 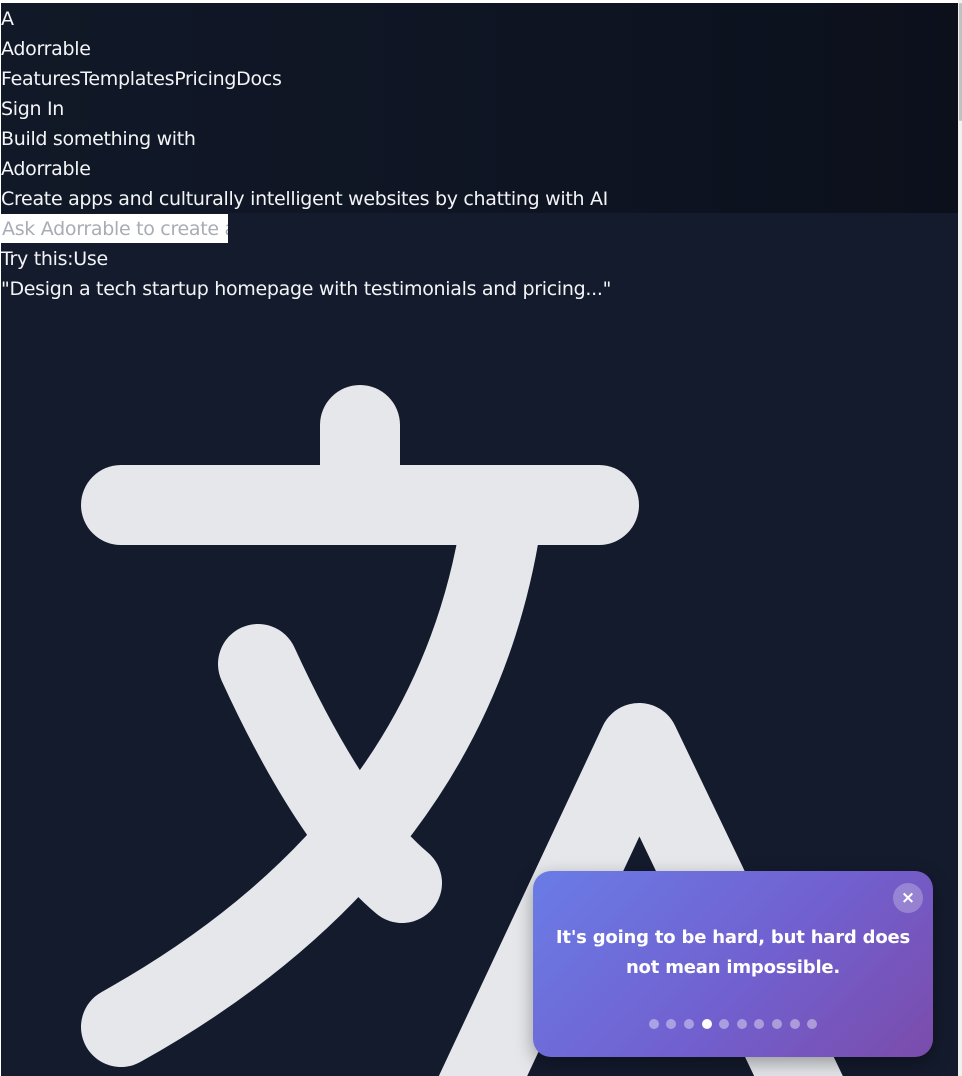 I want to click on sign-in-button: Sign In, so click(x=32, y=109).